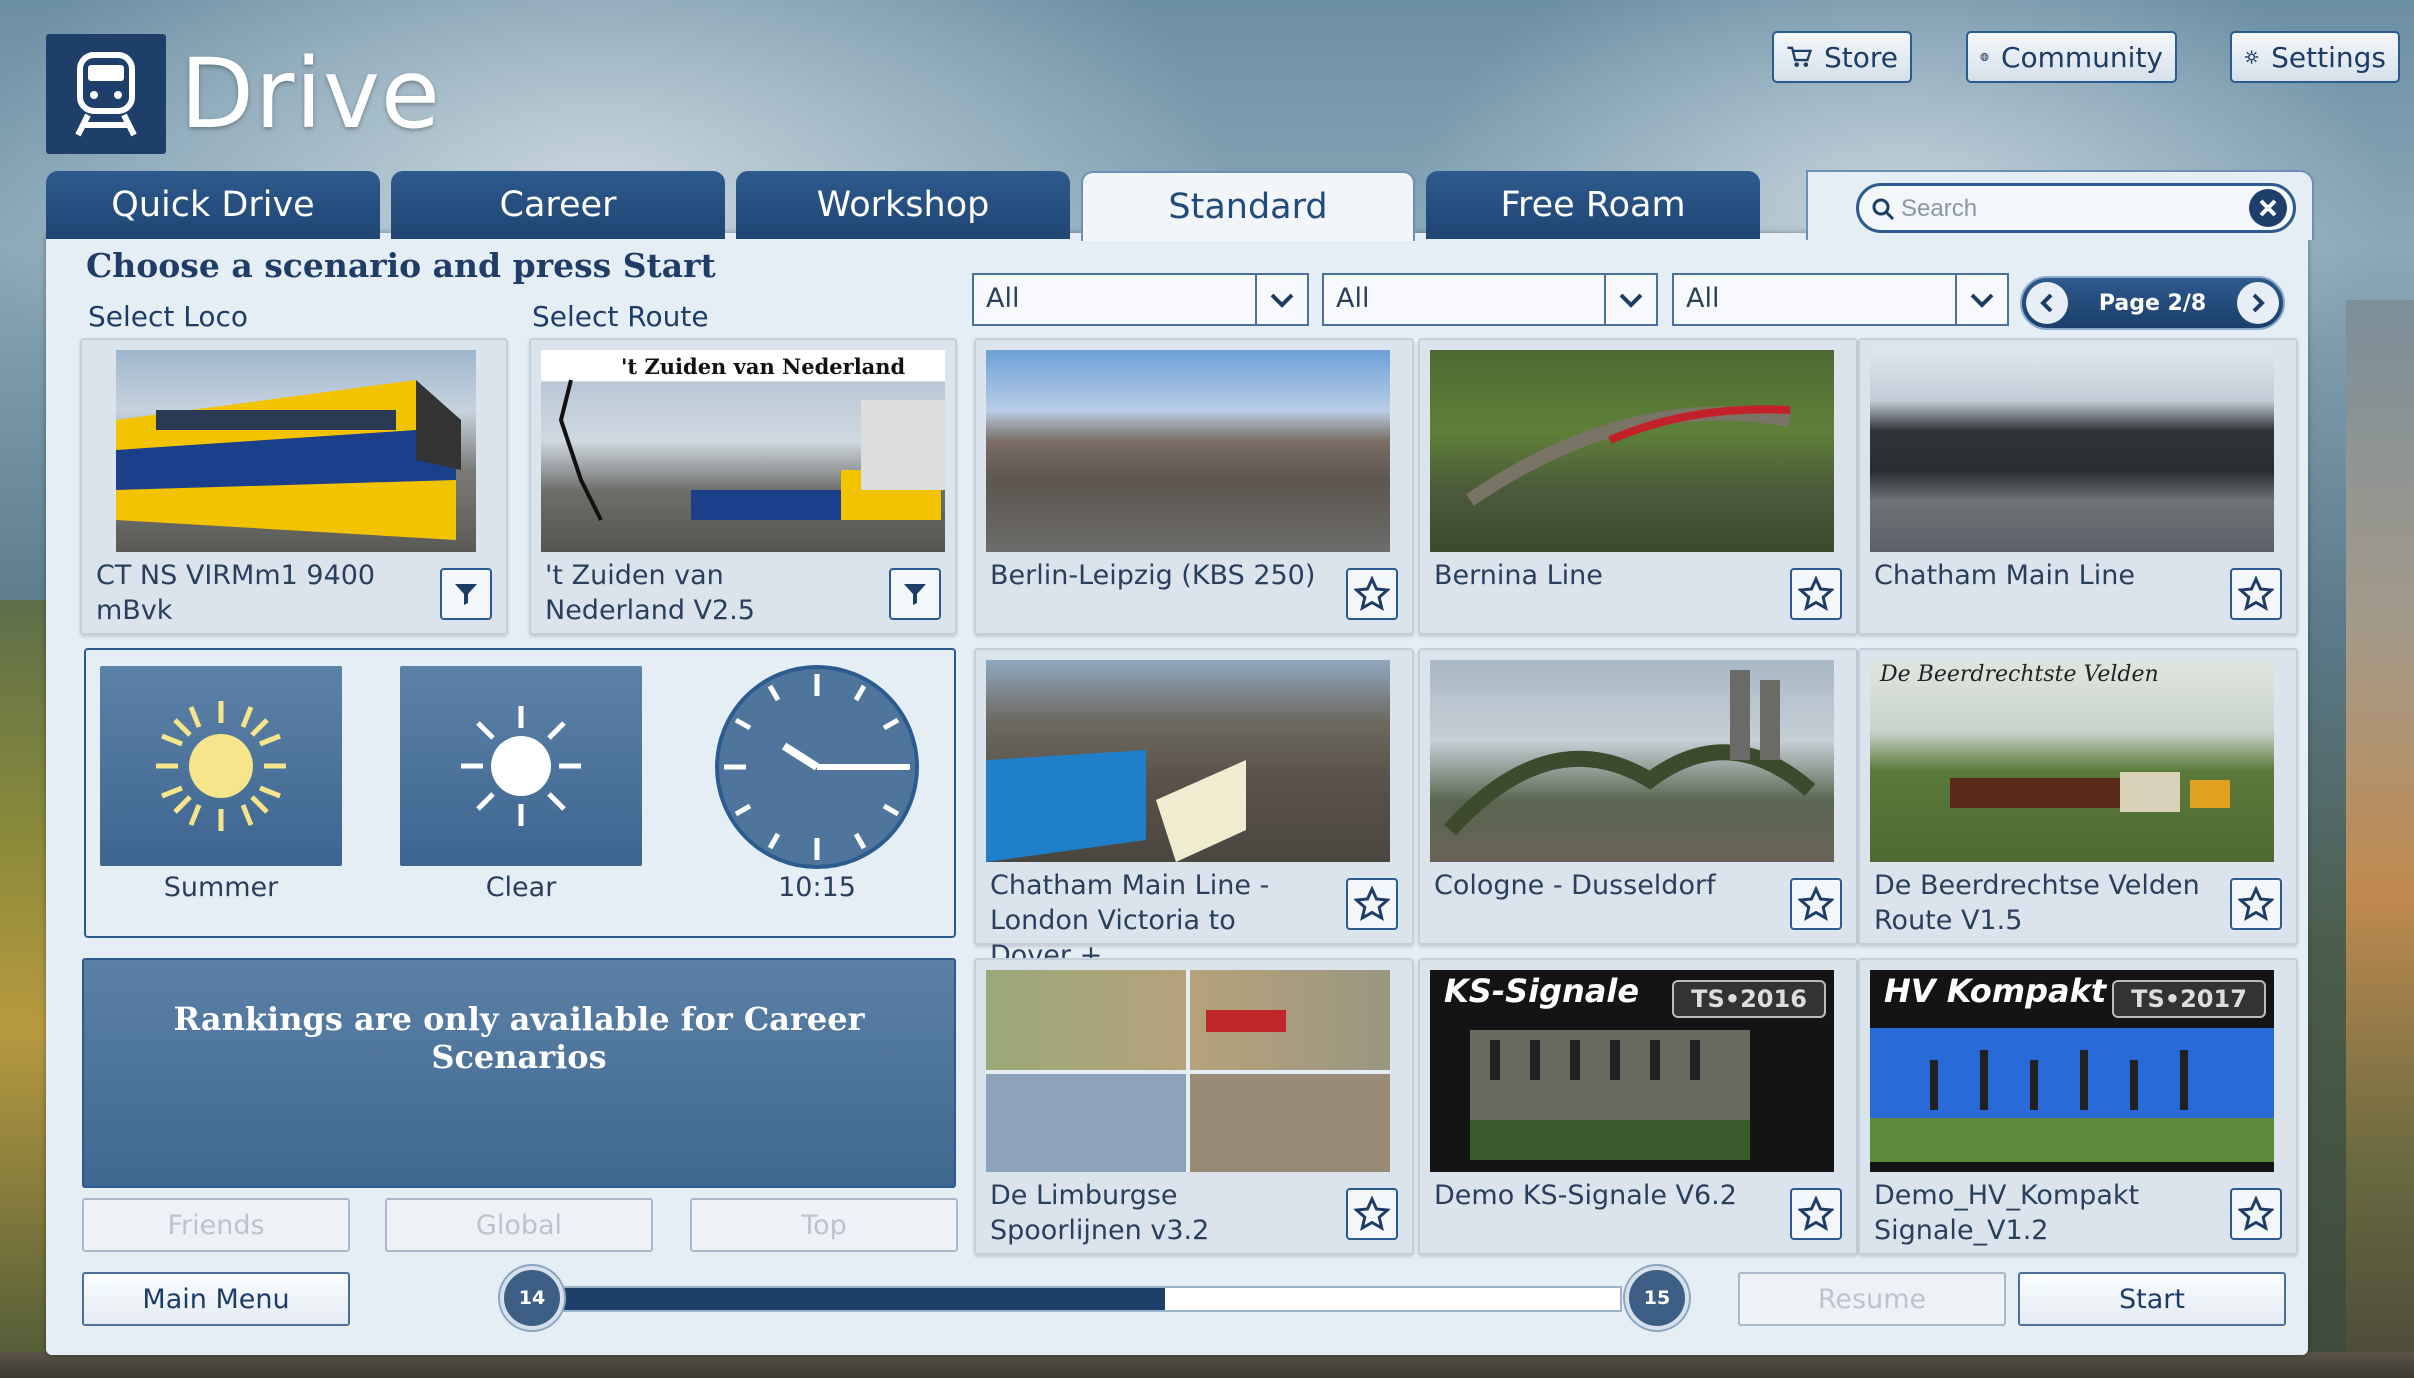 The image size is (2414, 1378). Describe the element at coordinates (1703, 298) in the screenshot. I see `filter-value-3: All` at that location.